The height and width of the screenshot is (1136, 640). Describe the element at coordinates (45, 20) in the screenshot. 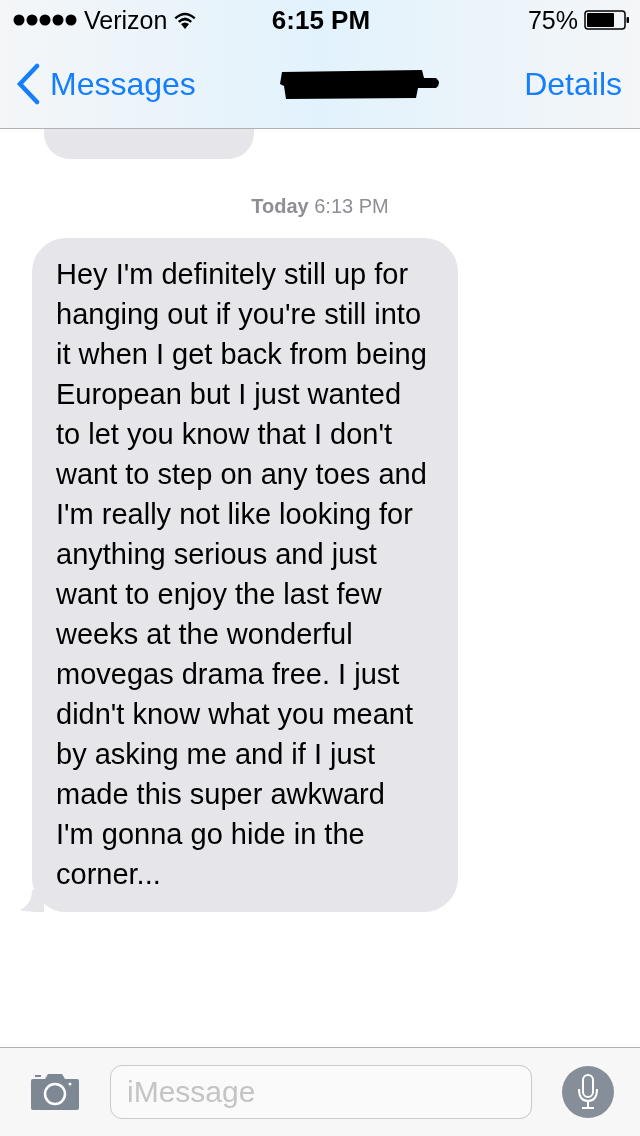

I see `signal-icon` at that location.